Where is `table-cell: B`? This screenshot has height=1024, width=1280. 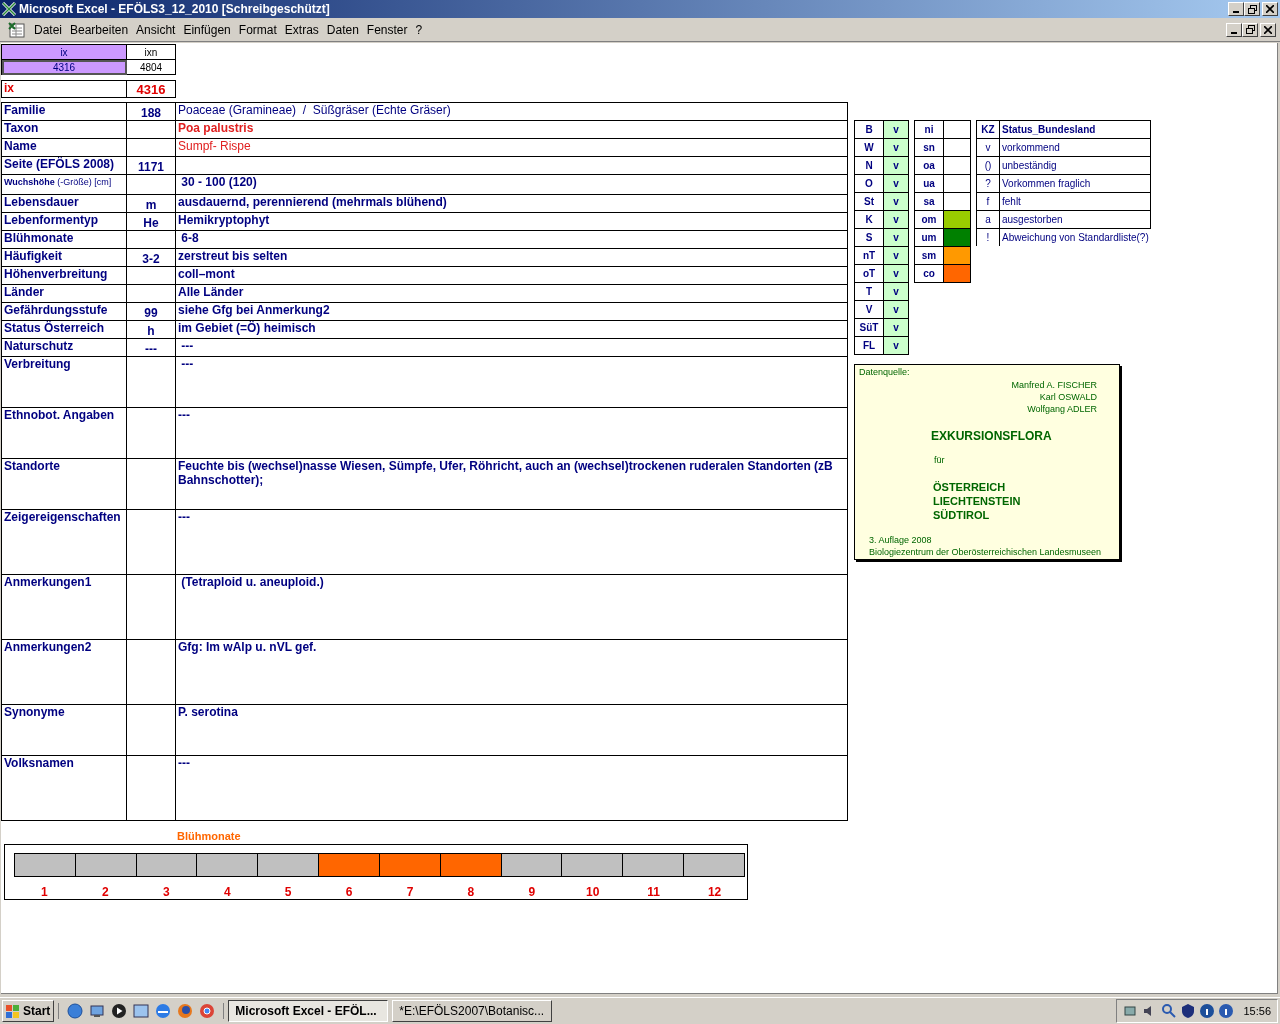 table-cell: B is located at coordinates (869, 129).